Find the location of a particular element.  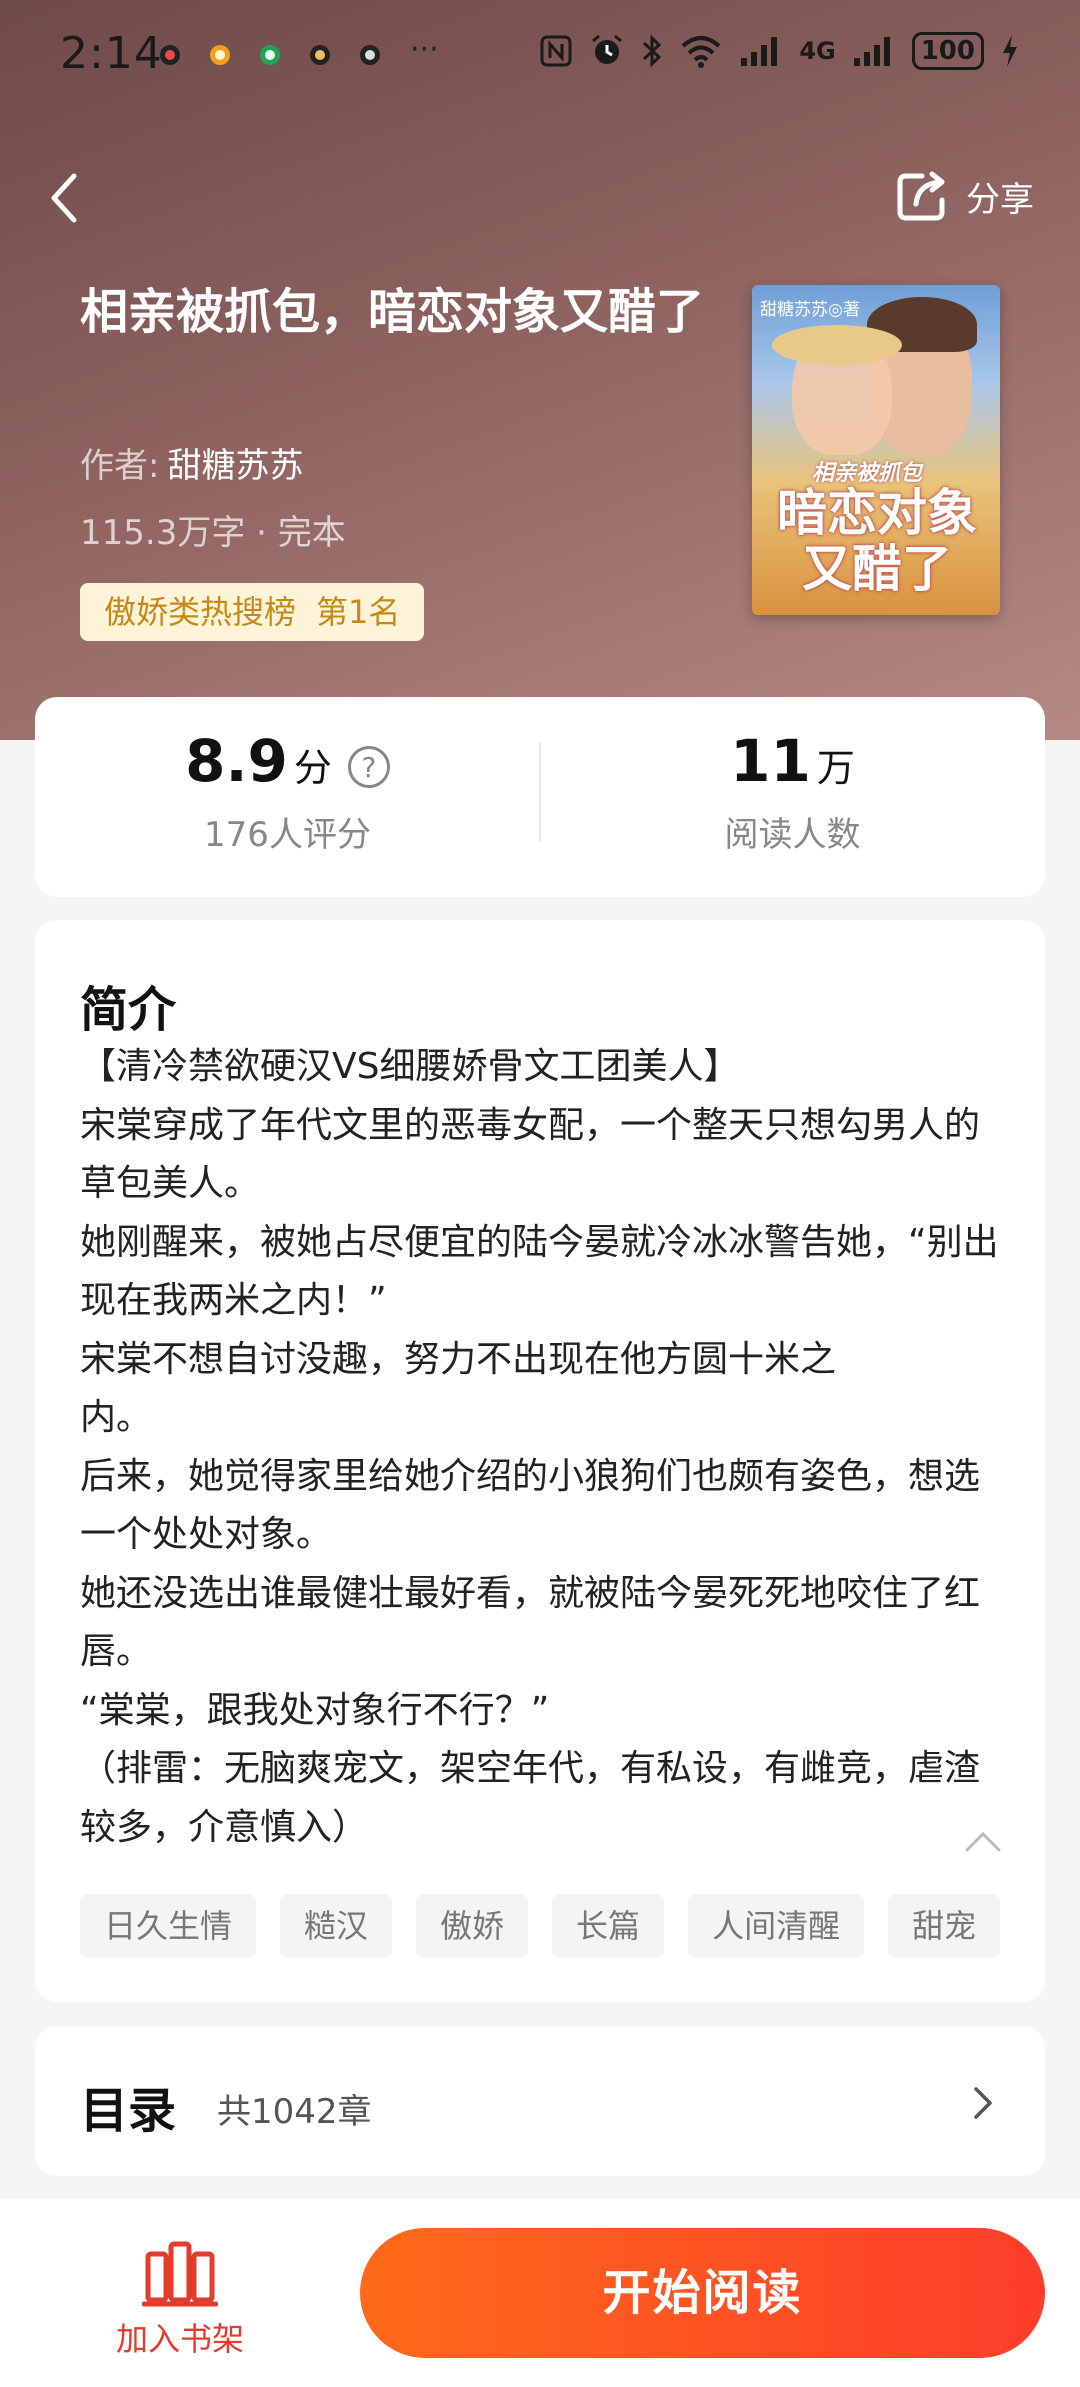

book-cover: 甜糖苏苏◎著 相亲被抓包 暗恋对象又醋了 is located at coordinates (876, 450).